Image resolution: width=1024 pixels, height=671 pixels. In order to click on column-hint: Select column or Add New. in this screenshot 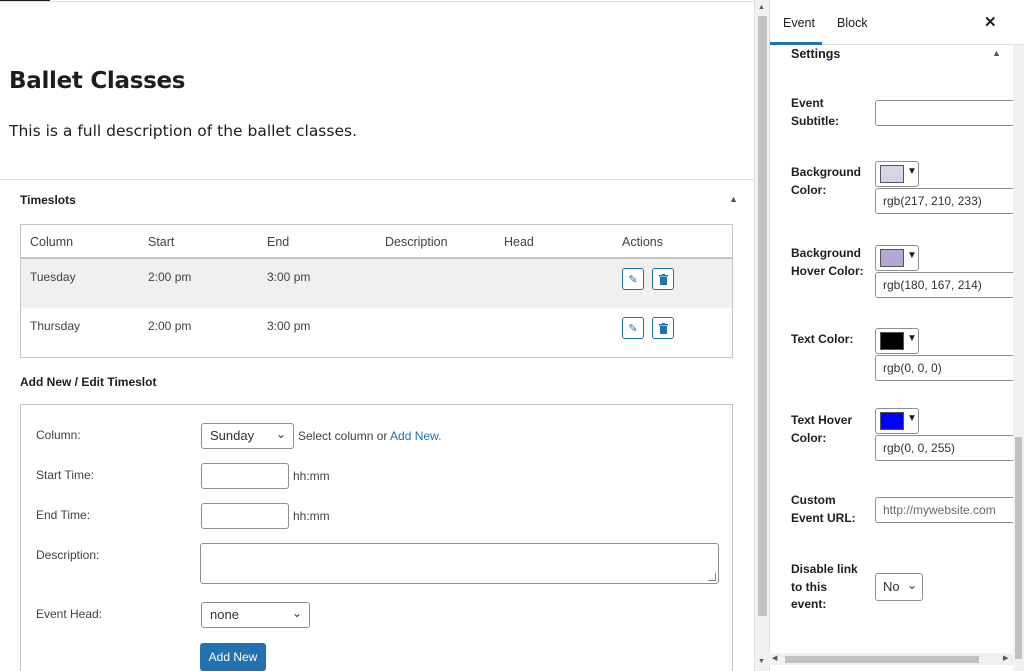, I will do `click(369, 436)`.